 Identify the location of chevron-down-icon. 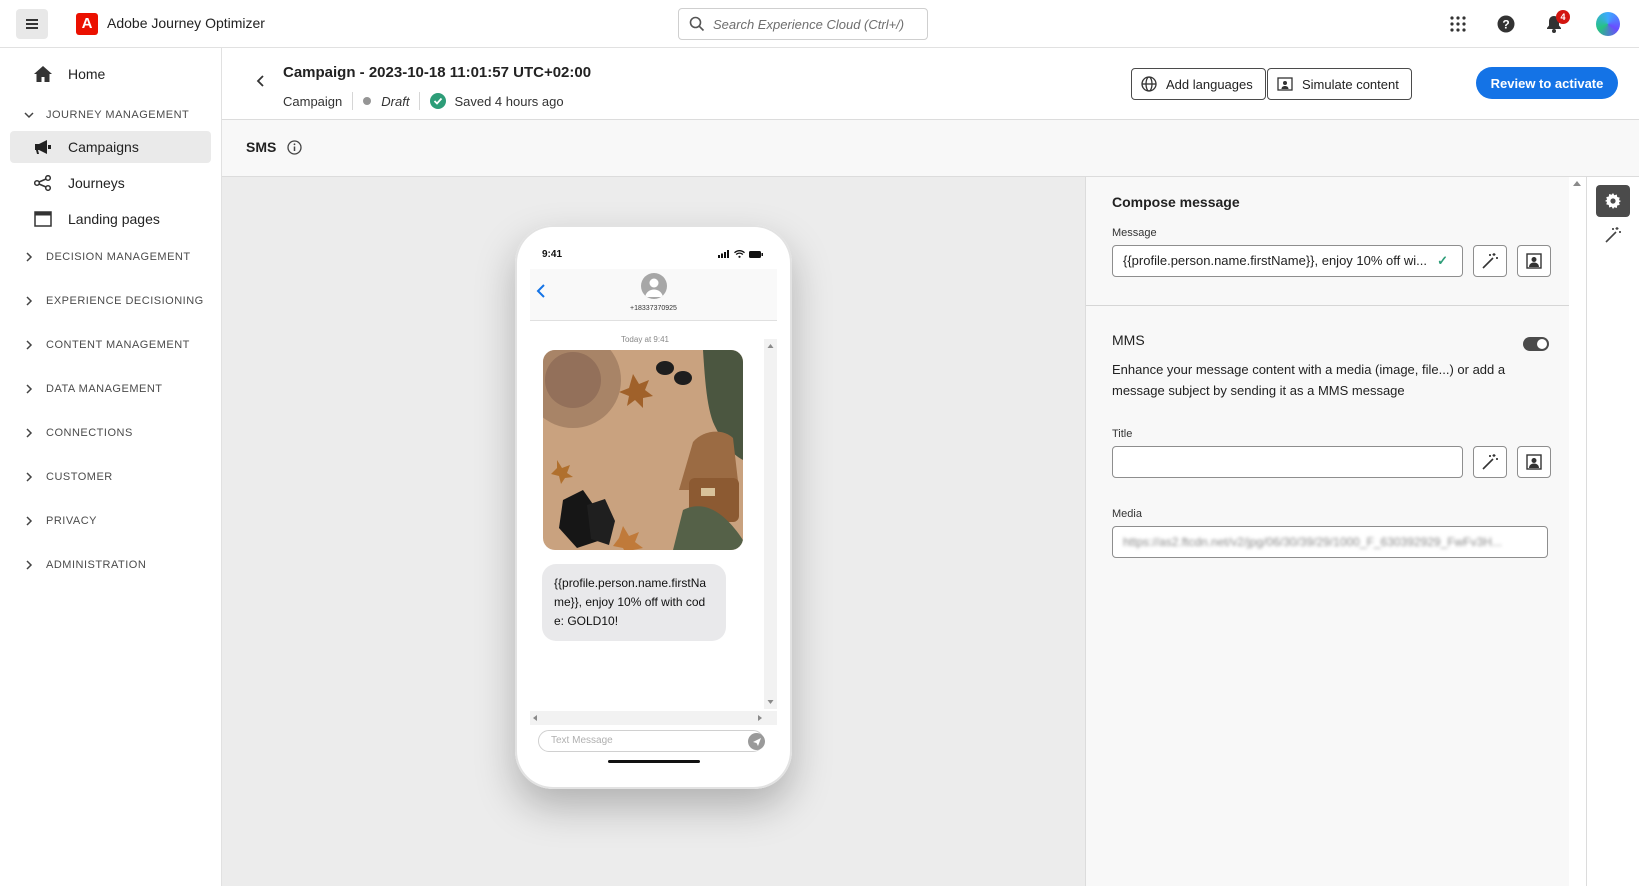
(30, 115).